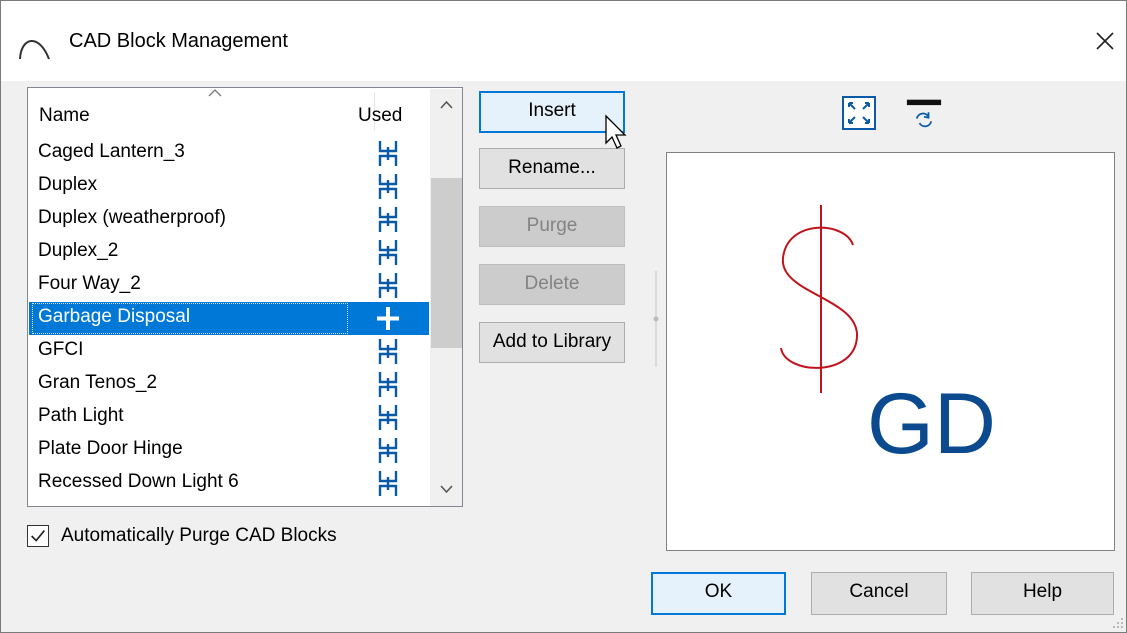 The image size is (1127, 633). Describe the element at coordinates (34, 50) in the screenshot. I see `arc-icon` at that location.